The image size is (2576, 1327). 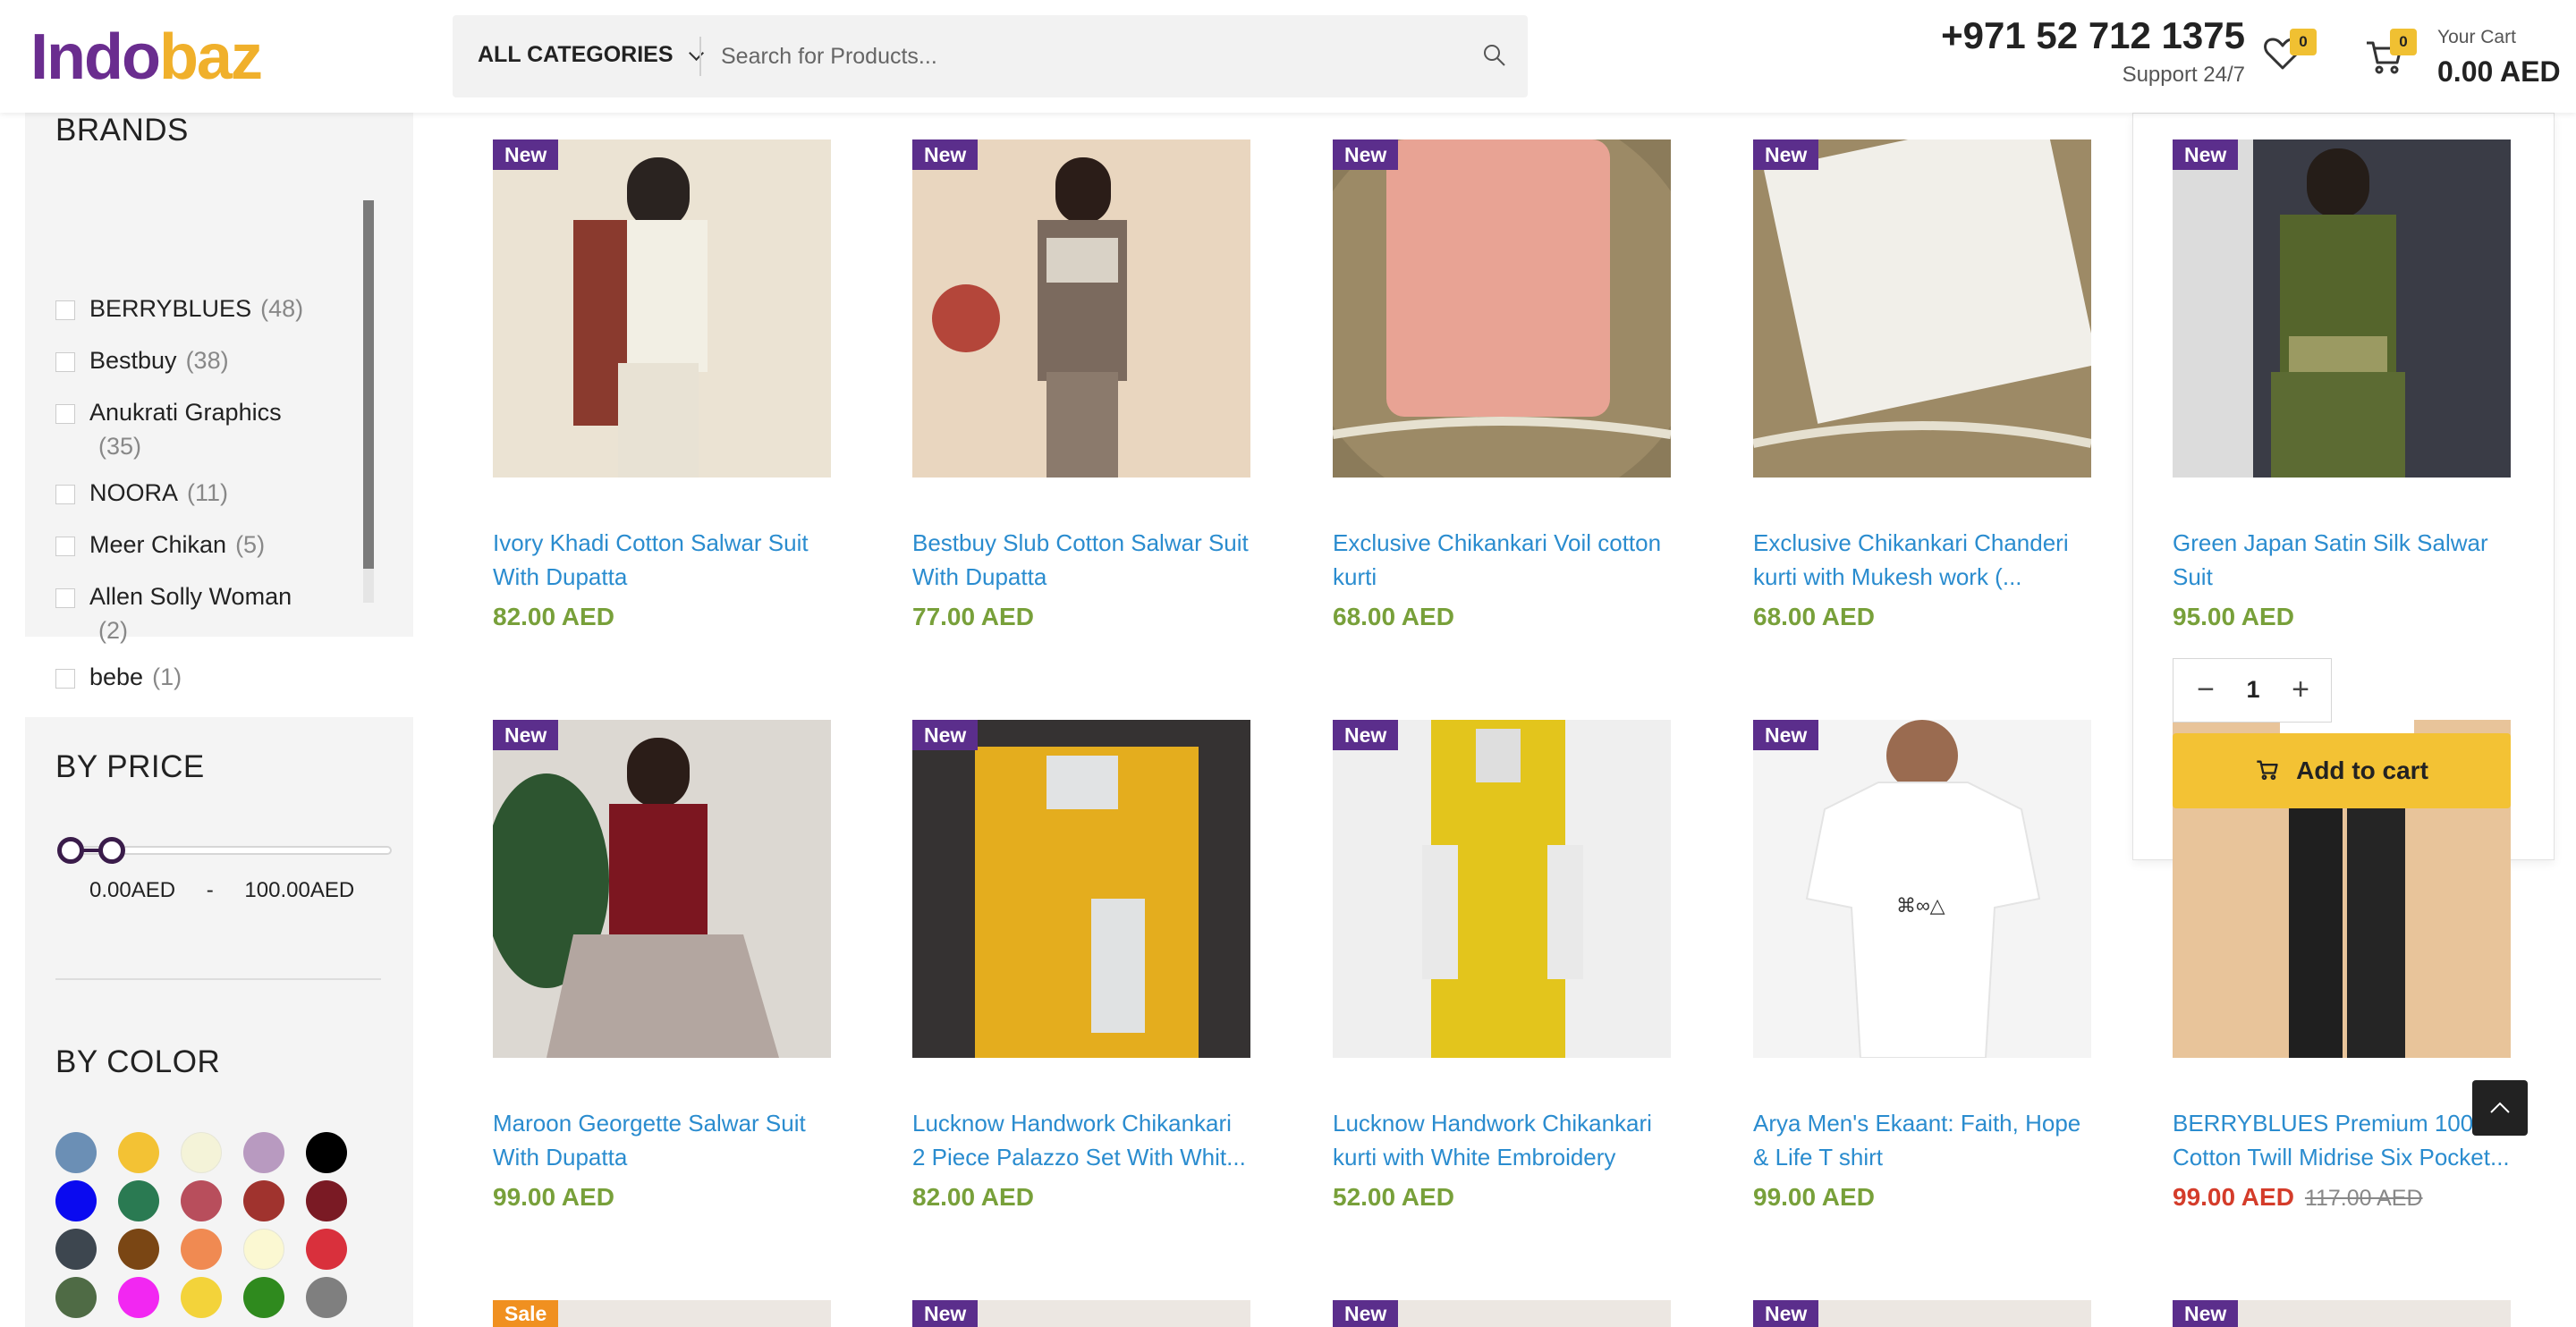 What do you see at coordinates (1494, 55) in the screenshot?
I see `search-icon` at bounding box center [1494, 55].